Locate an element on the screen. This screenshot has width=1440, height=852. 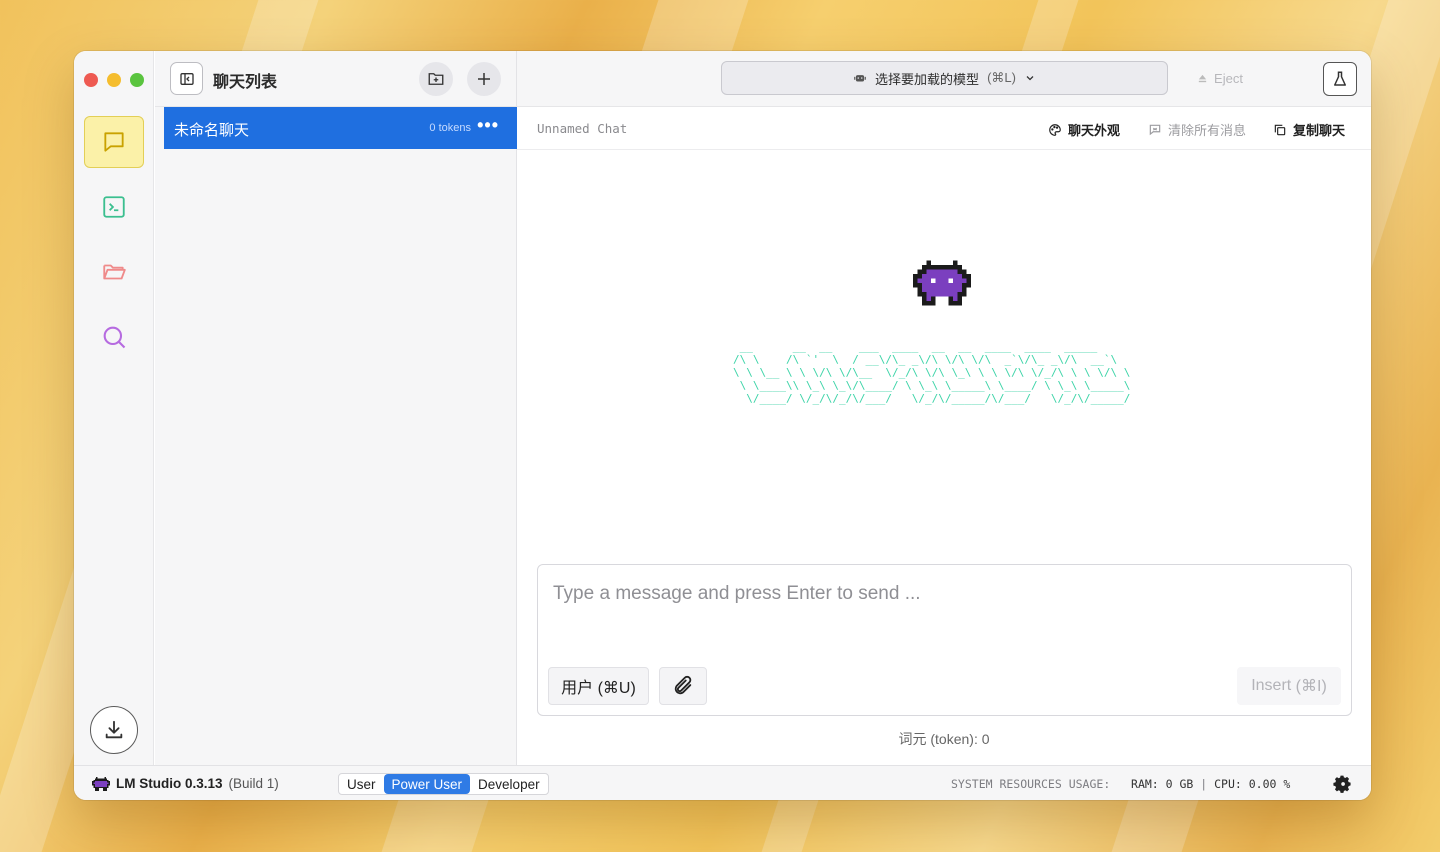
folder-open-icon is located at coordinates (114, 272).